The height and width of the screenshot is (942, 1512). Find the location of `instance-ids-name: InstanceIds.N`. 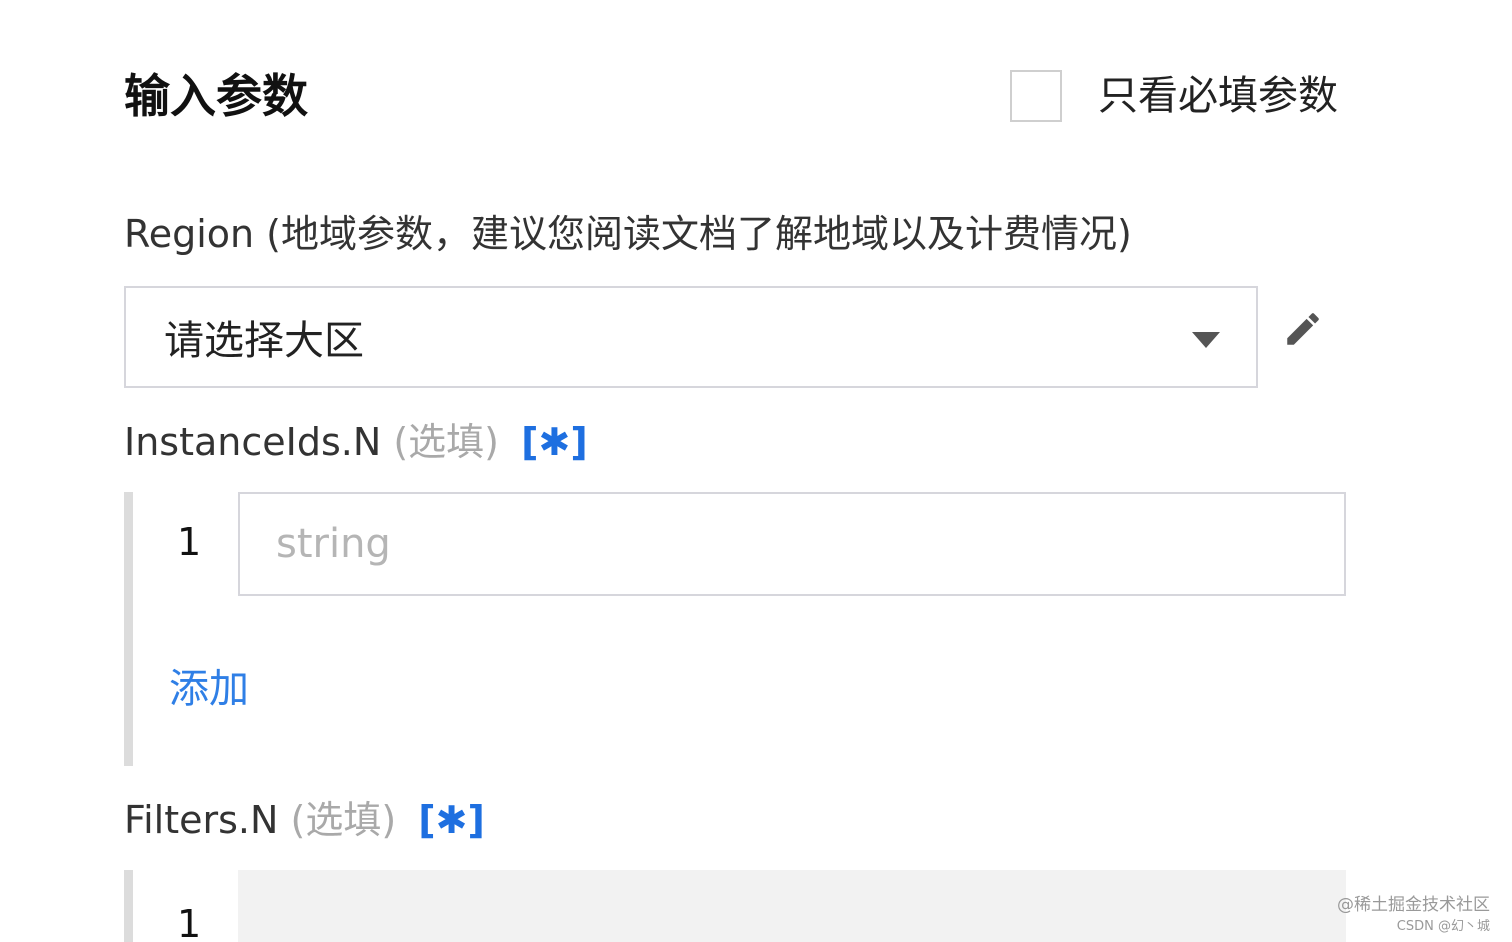

instance-ids-name: InstanceIds.N is located at coordinates (253, 442).